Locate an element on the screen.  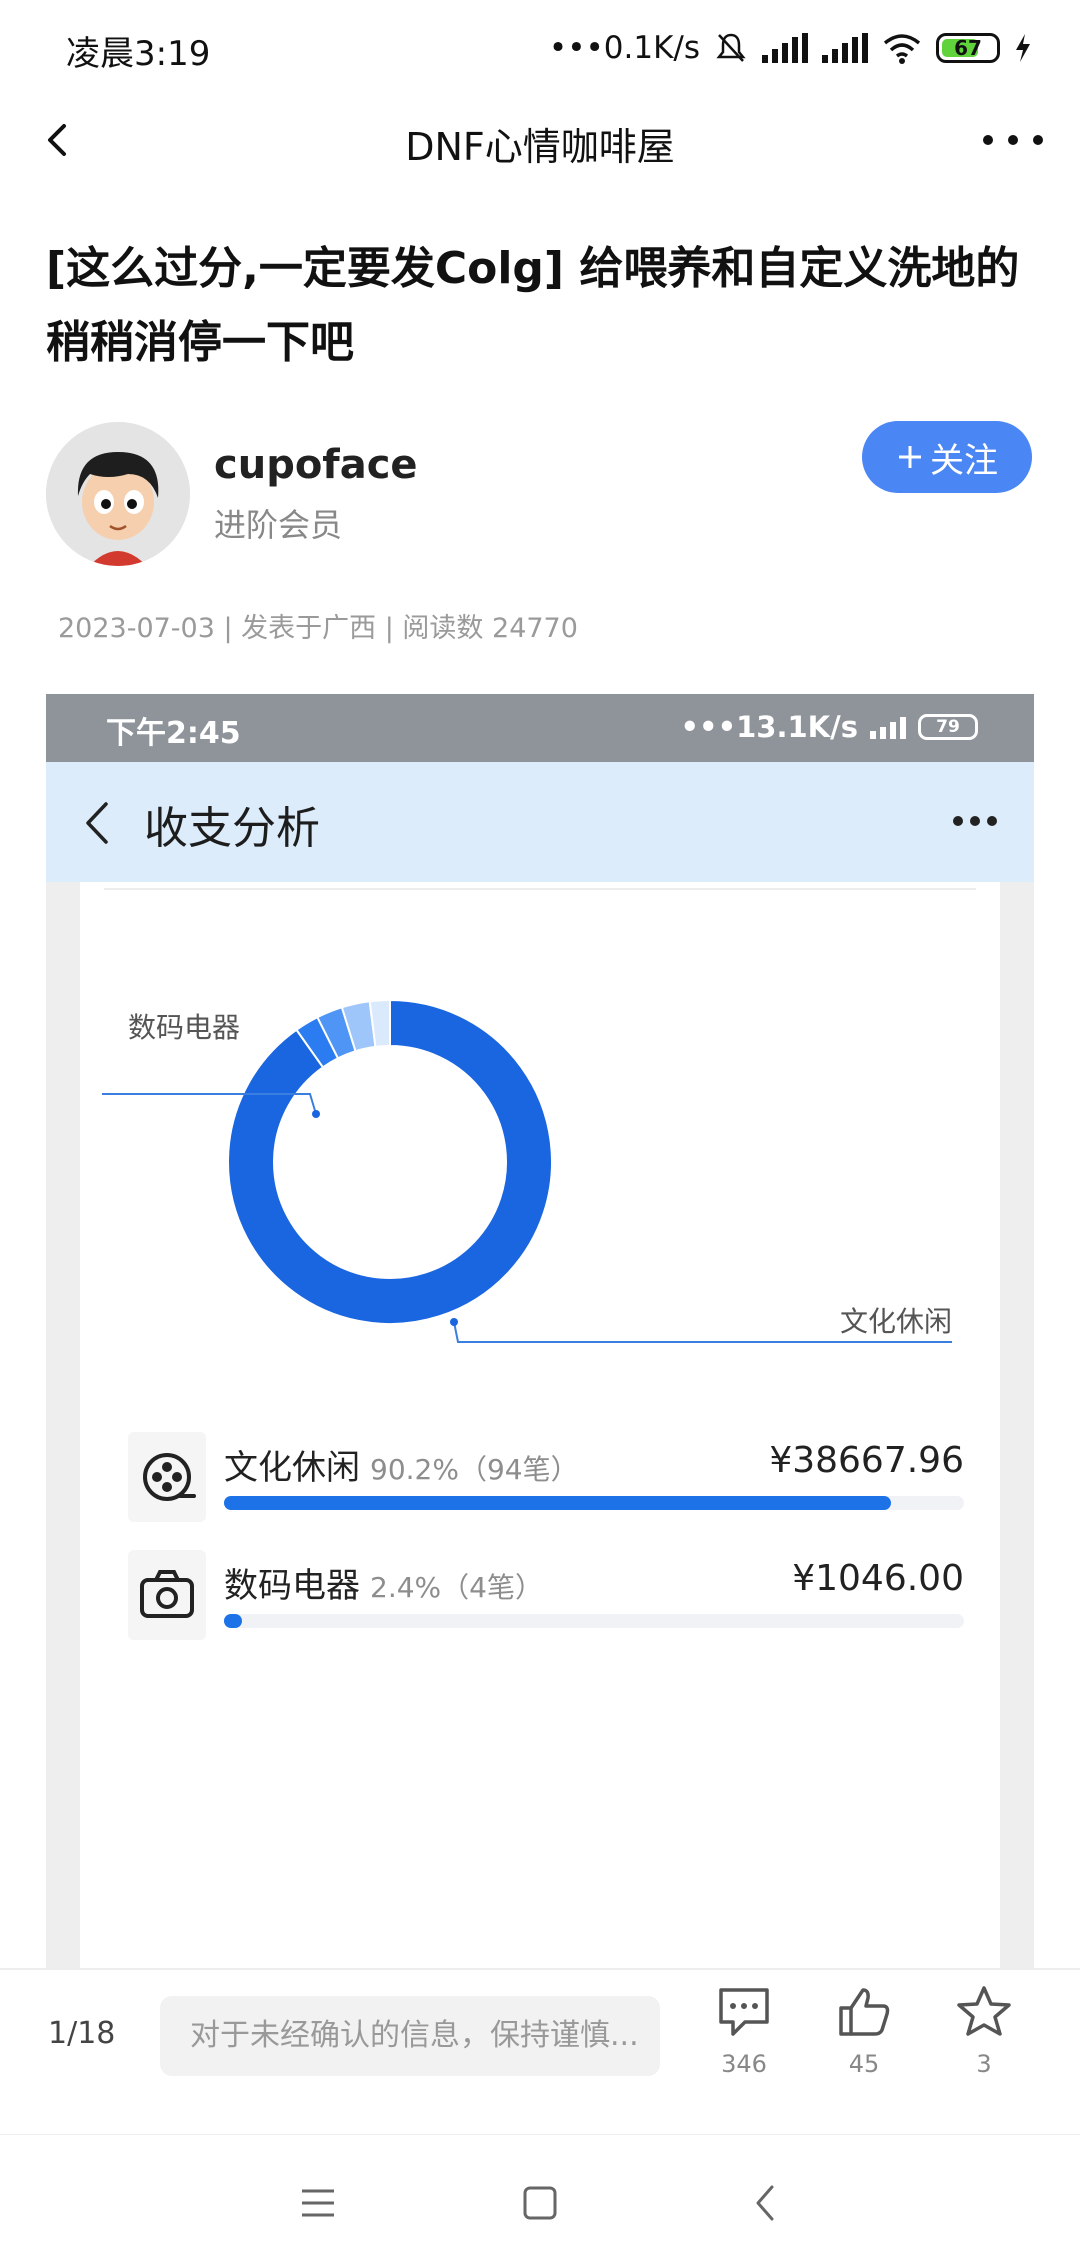
plus-icon is located at coordinates (910, 457).